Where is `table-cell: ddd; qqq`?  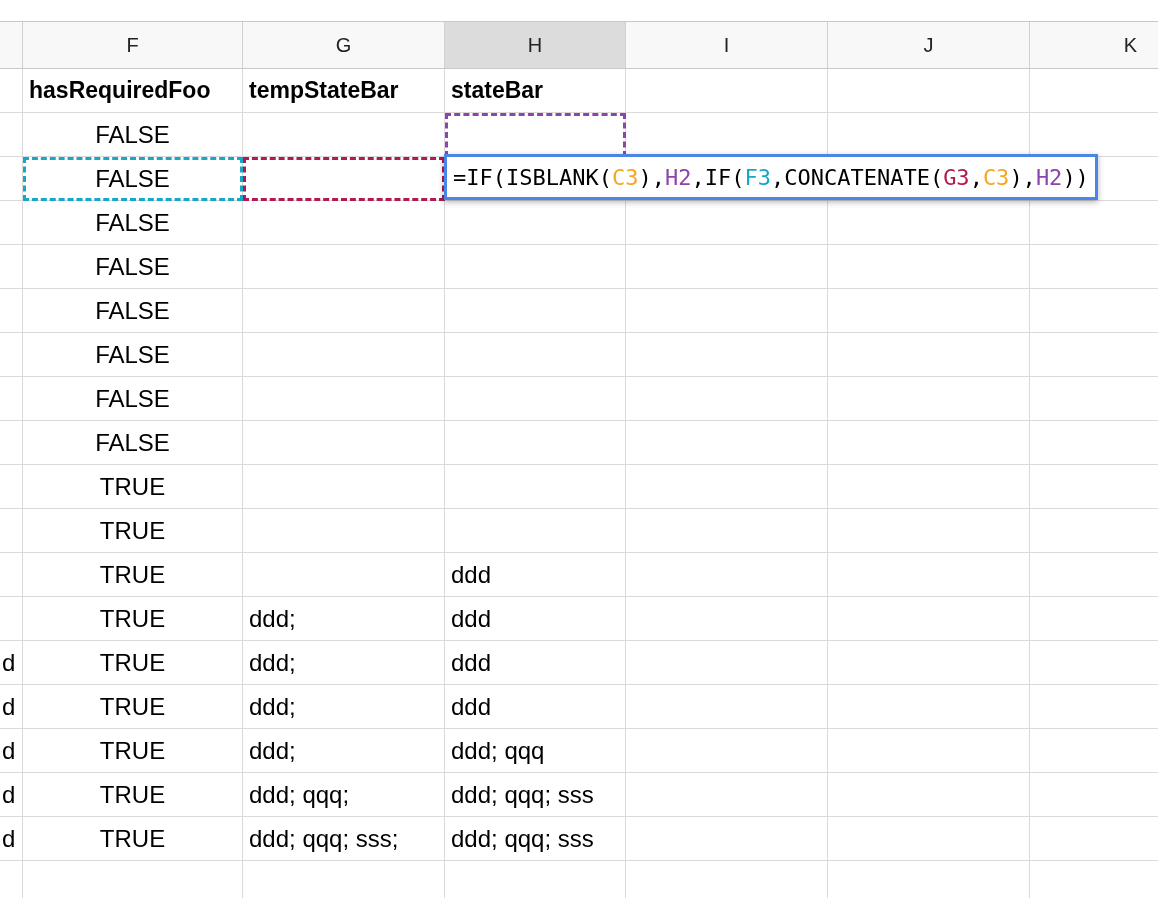
table-cell: ddd; qqq is located at coordinates (535, 751).